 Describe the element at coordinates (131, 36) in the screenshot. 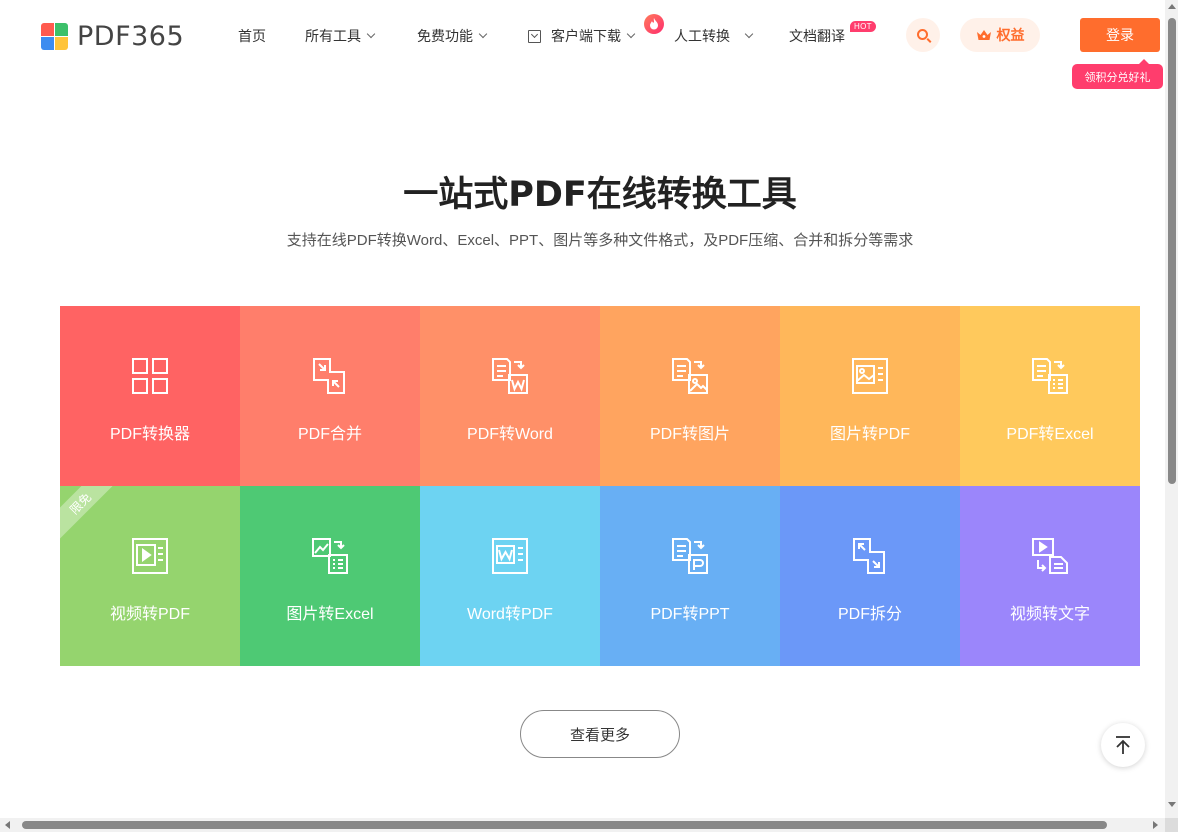

I see `logo-text: PDF365` at that location.